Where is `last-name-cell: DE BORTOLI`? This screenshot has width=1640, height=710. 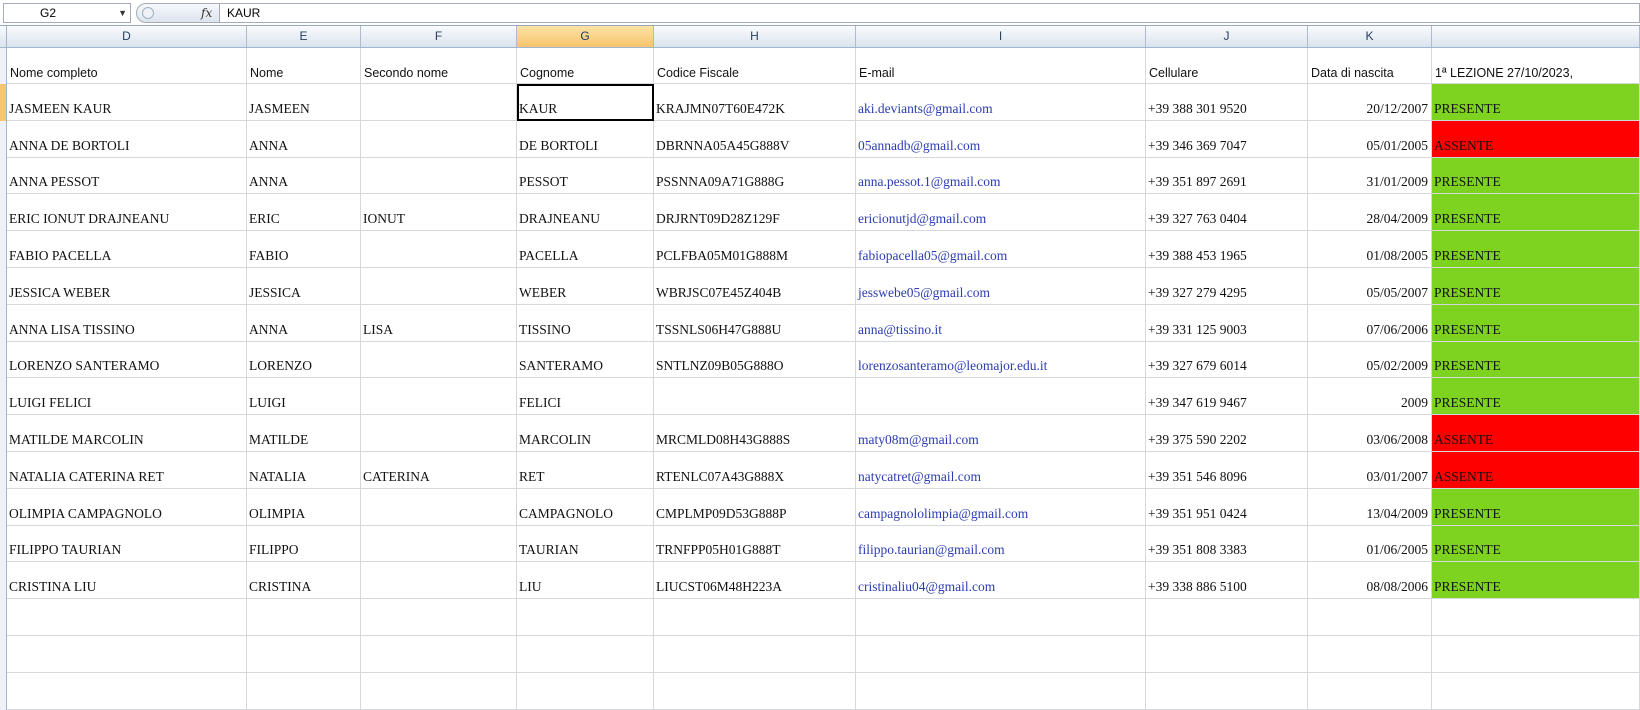
last-name-cell: DE BORTOLI is located at coordinates (585, 139).